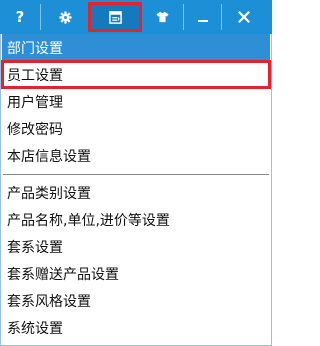 This screenshot has width=320, height=346. What do you see at coordinates (88, 220) in the screenshot?
I see `menu-item-label: 产品名称,单位,进价等设置` at bounding box center [88, 220].